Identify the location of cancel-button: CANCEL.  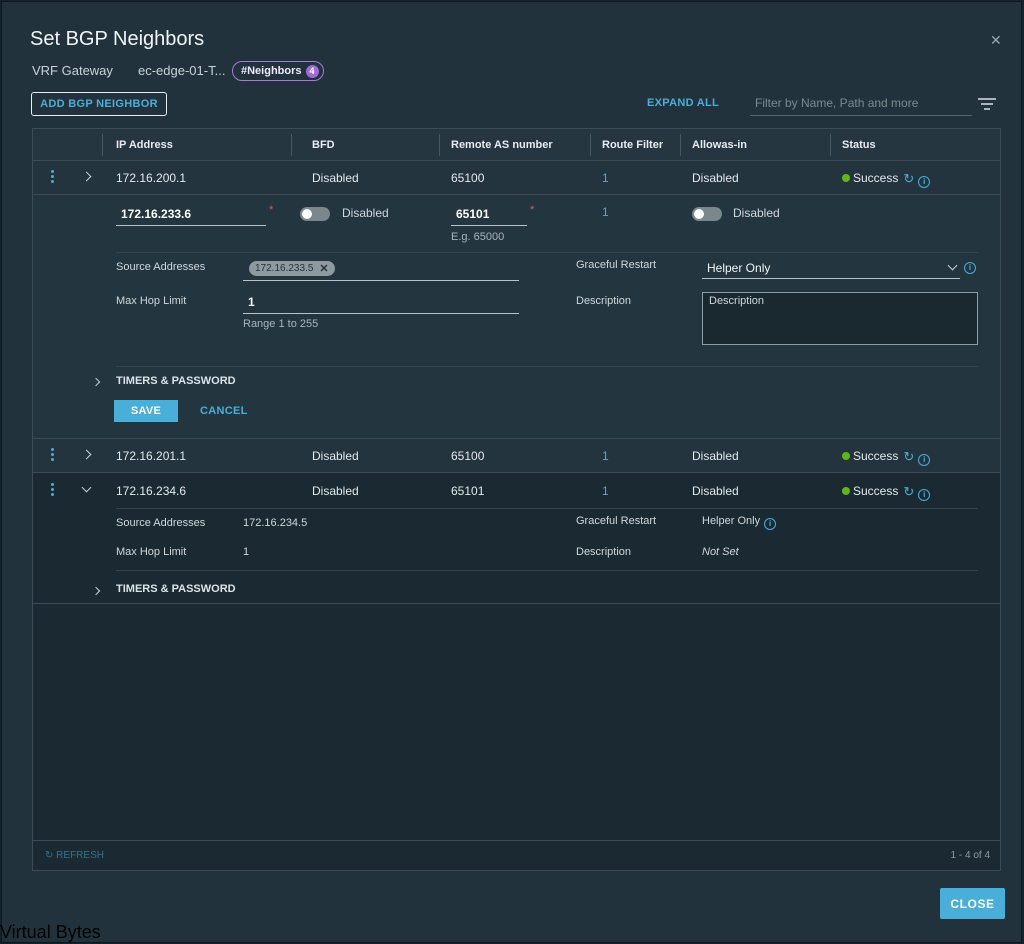
(224, 411).